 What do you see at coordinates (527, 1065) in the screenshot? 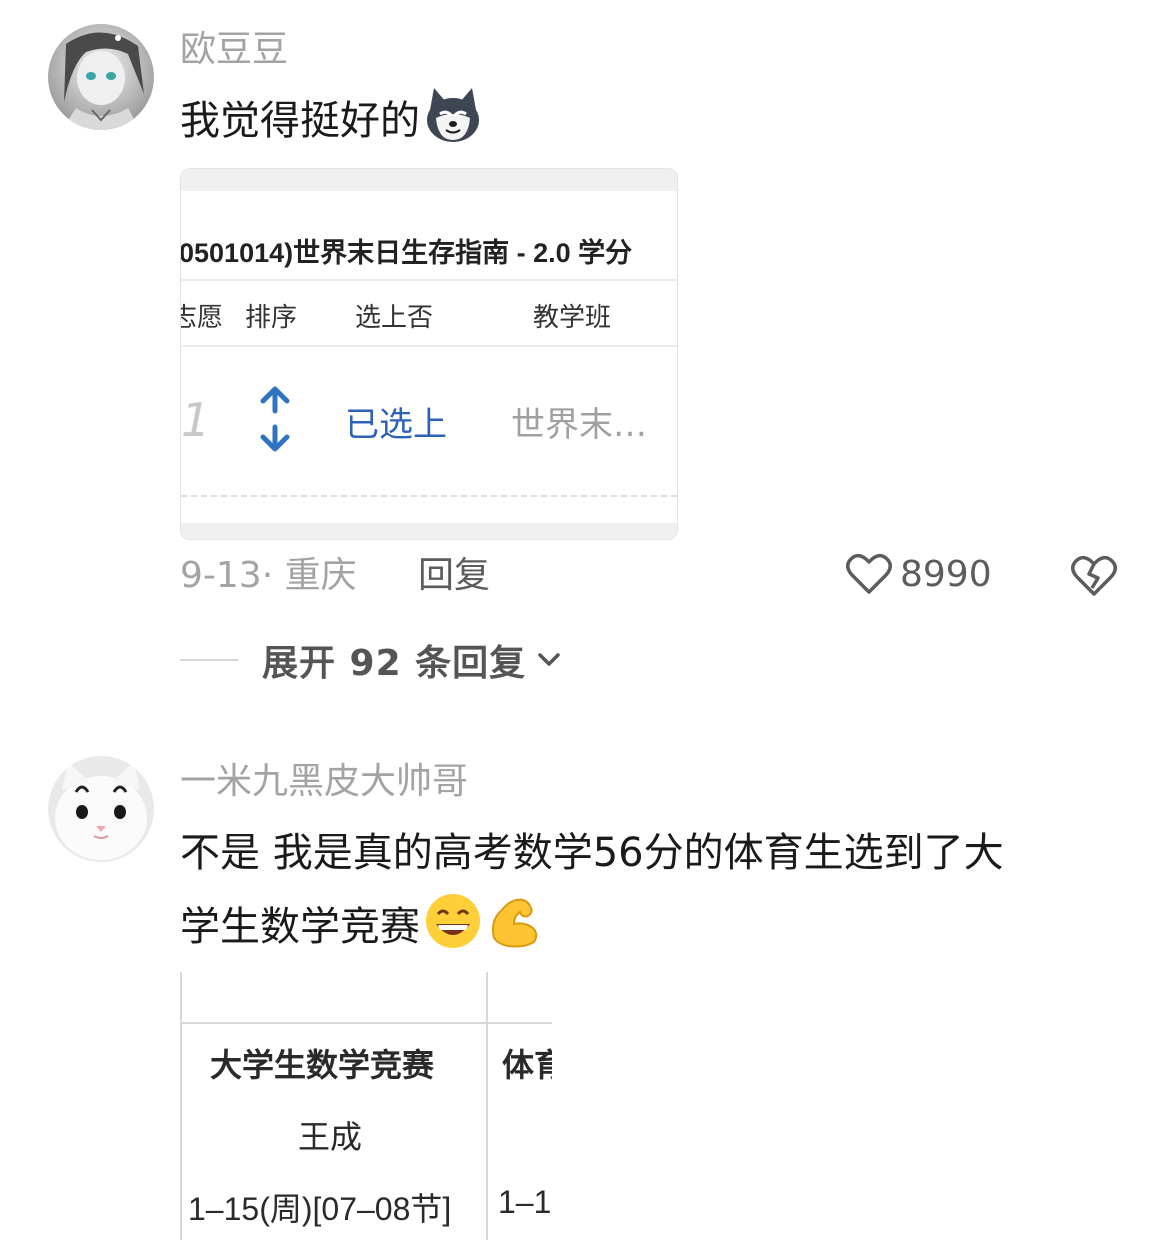
I see `next-course-cell: 体育` at bounding box center [527, 1065].